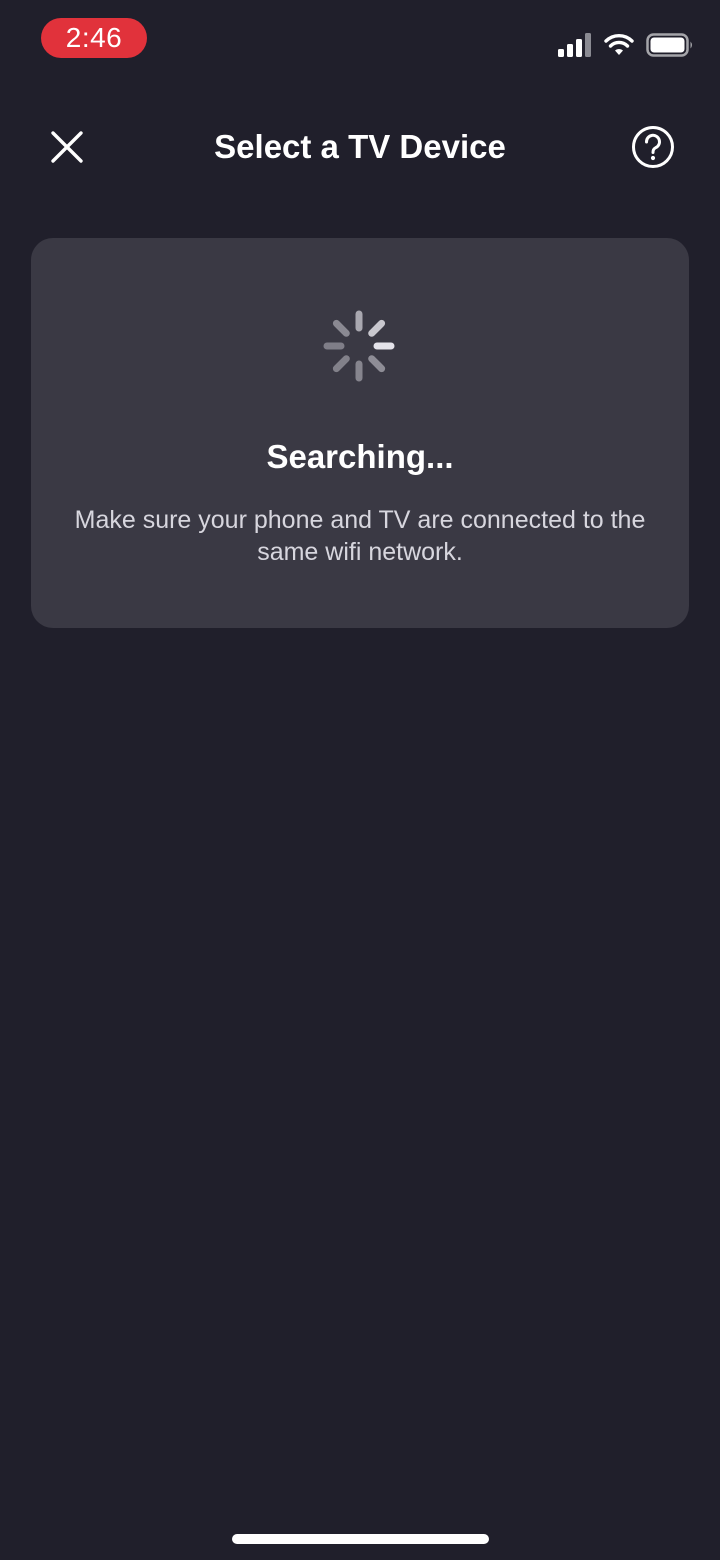 The height and width of the screenshot is (1560, 720). What do you see at coordinates (94, 38) in the screenshot?
I see `status-time: 2:46` at bounding box center [94, 38].